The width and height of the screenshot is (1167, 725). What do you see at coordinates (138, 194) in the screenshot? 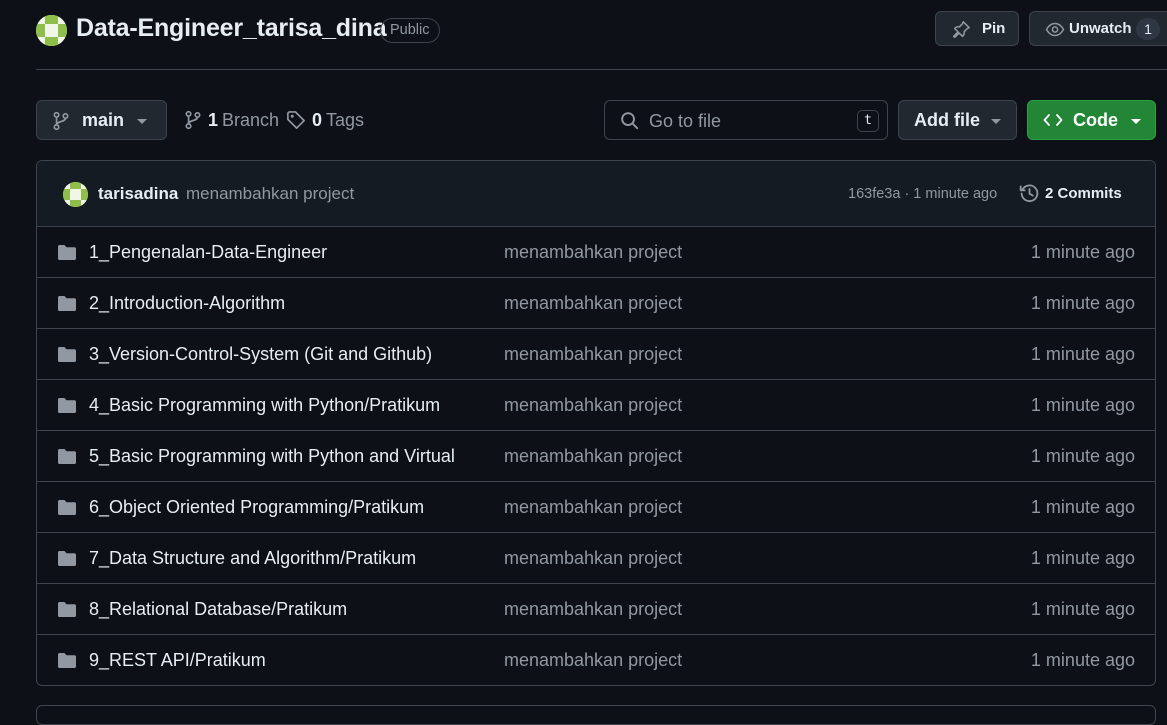
I see `commit-author: tarisadina` at bounding box center [138, 194].